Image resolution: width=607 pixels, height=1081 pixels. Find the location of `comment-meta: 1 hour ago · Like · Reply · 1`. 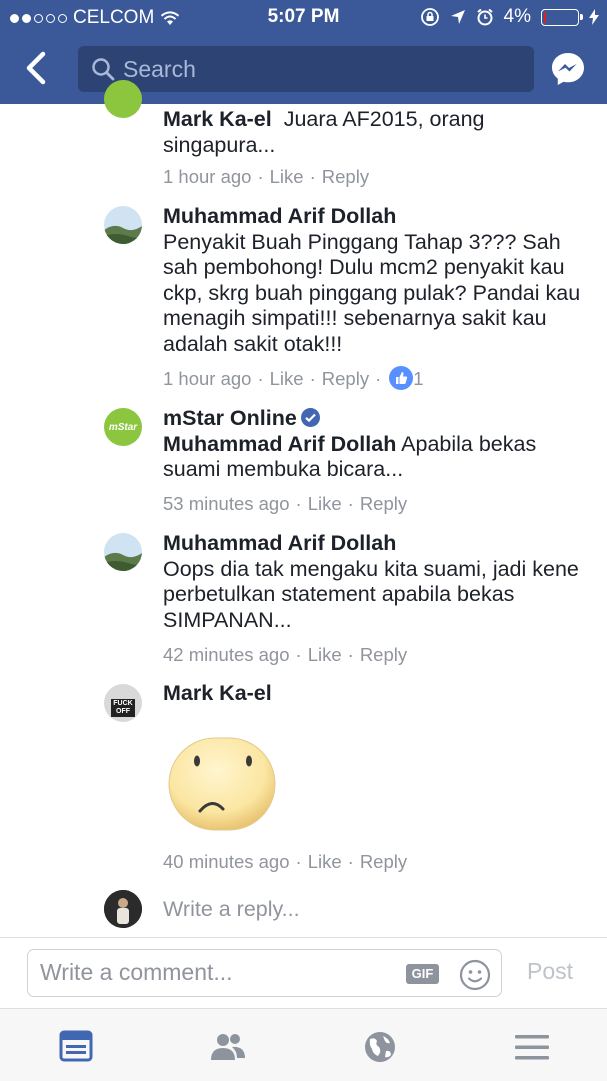

comment-meta: 1 hour ago · Like · Reply · 1 is located at coordinates (293, 378).